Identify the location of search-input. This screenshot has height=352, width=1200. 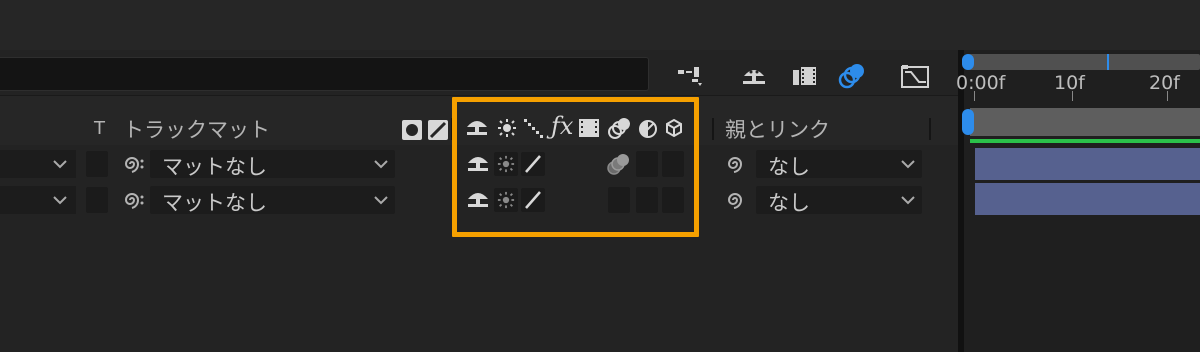
(324, 74).